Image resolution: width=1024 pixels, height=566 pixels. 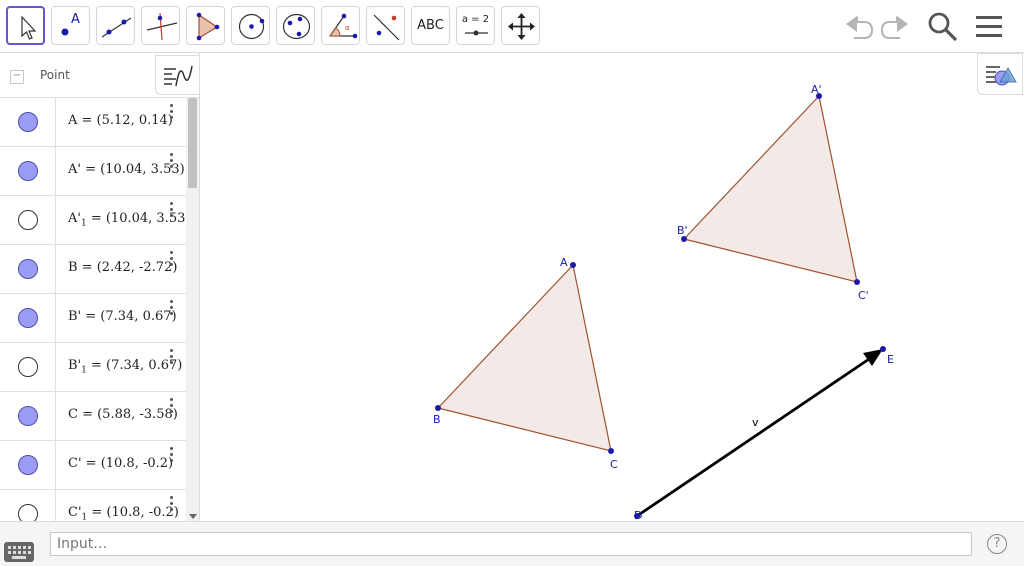 What do you see at coordinates (95, 220) in the screenshot?
I see `algebra-row-a-prime-1: A'1 = (10.04, 3.53)` at bounding box center [95, 220].